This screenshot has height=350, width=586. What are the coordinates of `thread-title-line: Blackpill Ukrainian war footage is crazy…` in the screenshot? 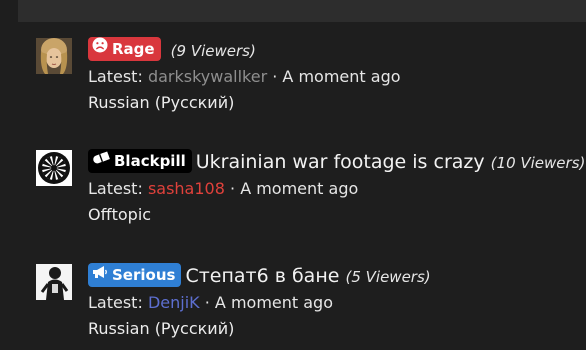 It's located at (337, 162).